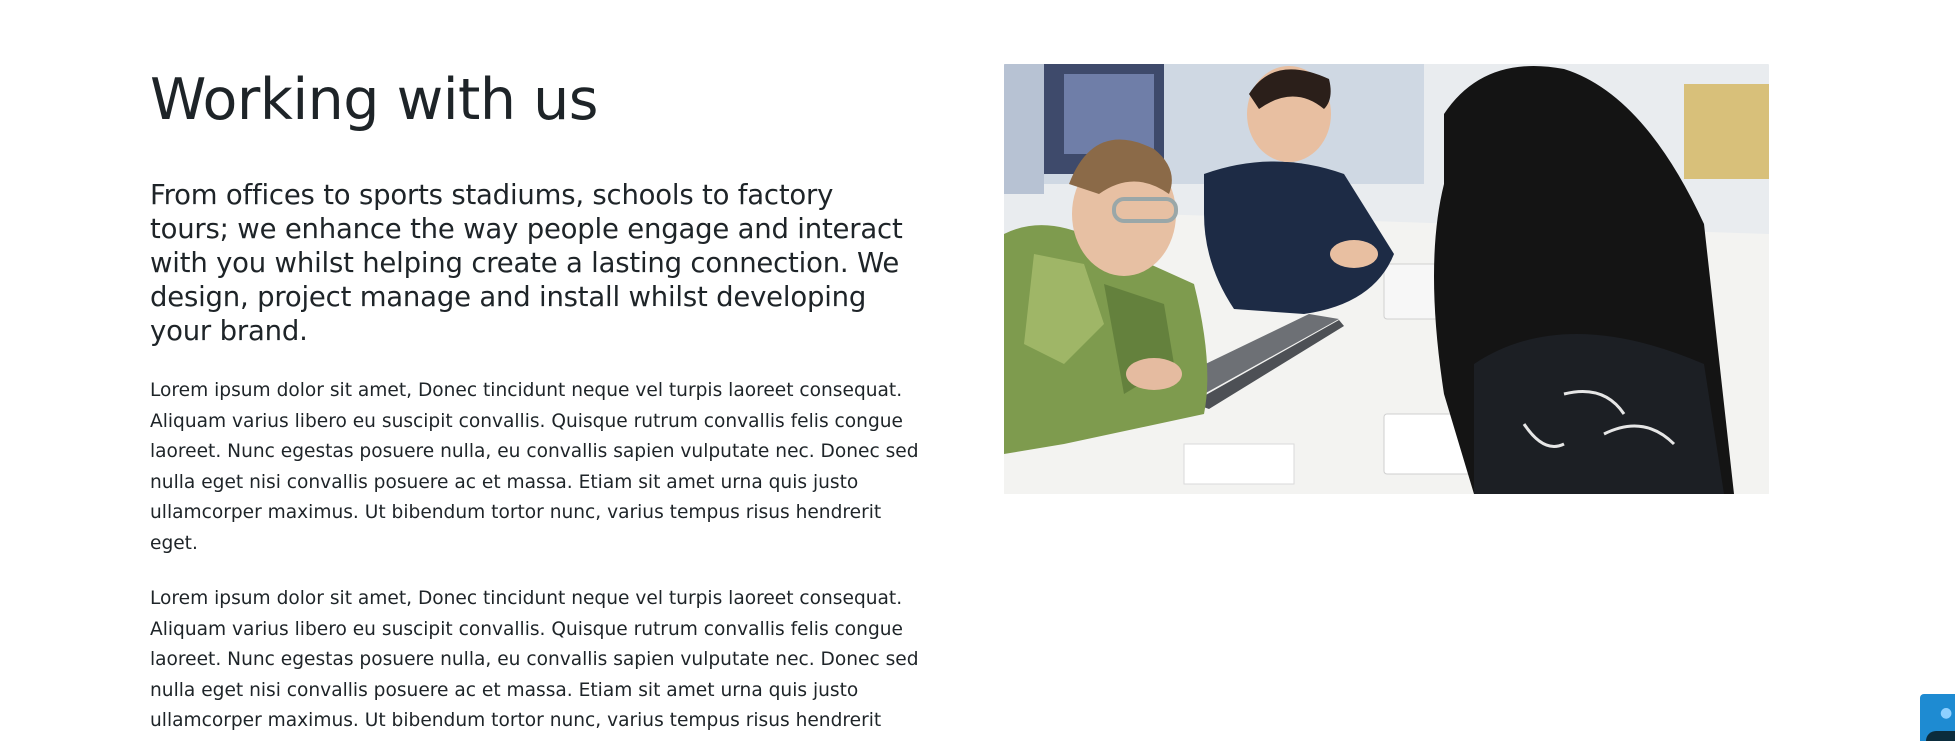 This screenshot has height=741, width=1955. What do you see at coordinates (1937, 717) in the screenshot?
I see `support-widget-button: ●` at bounding box center [1937, 717].